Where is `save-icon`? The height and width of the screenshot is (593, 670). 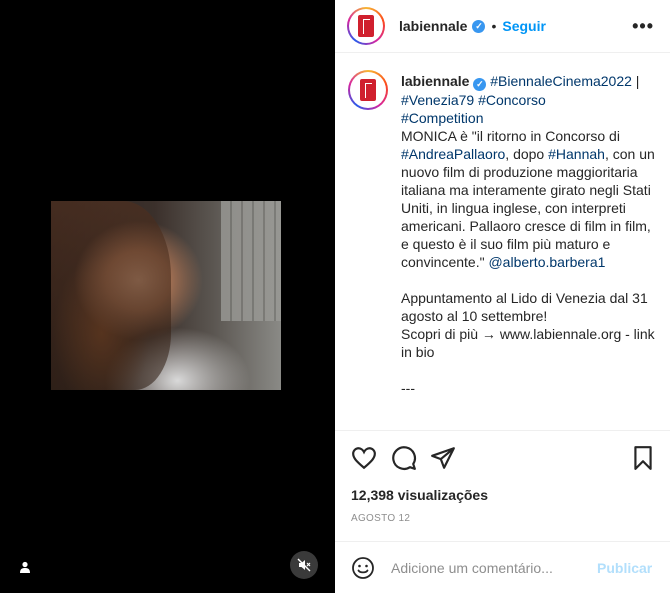
save-icon is located at coordinates (643, 458).